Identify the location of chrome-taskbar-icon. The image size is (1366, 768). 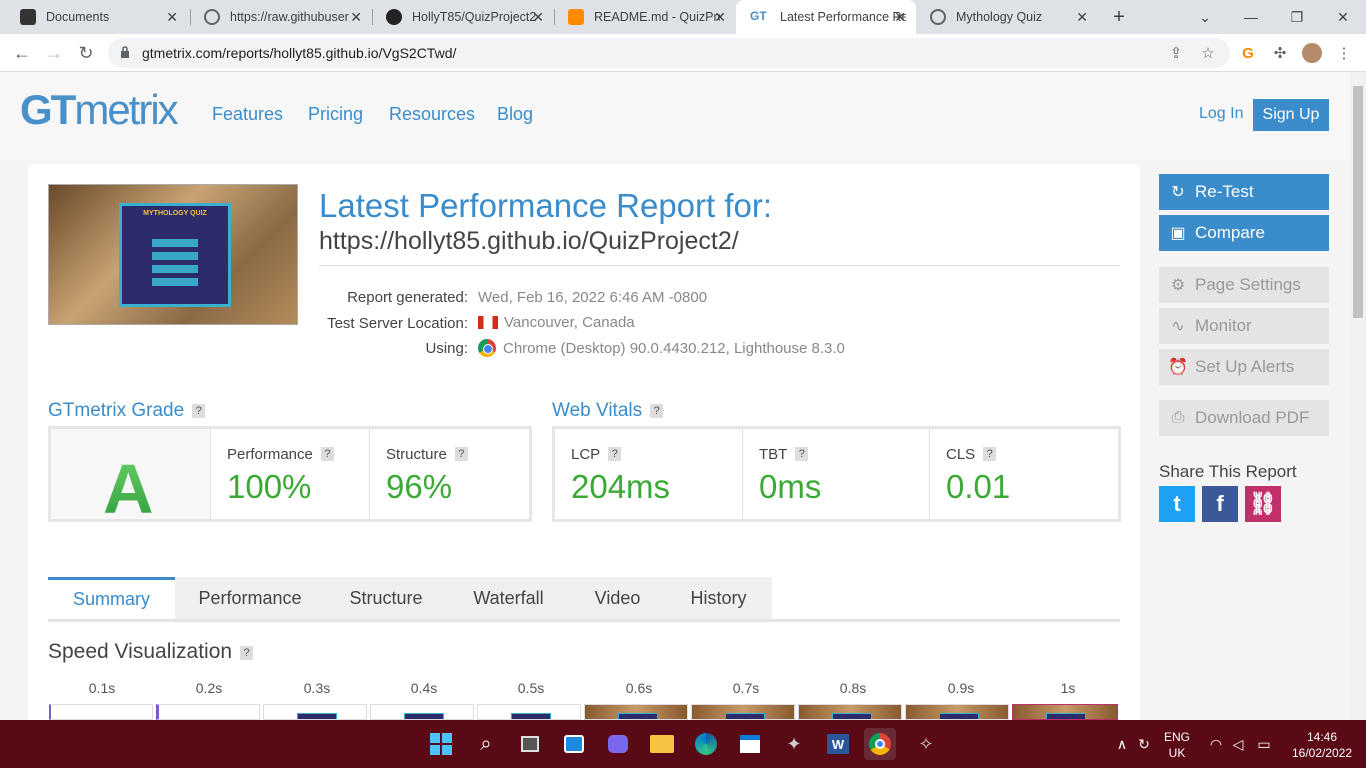
(880, 744).